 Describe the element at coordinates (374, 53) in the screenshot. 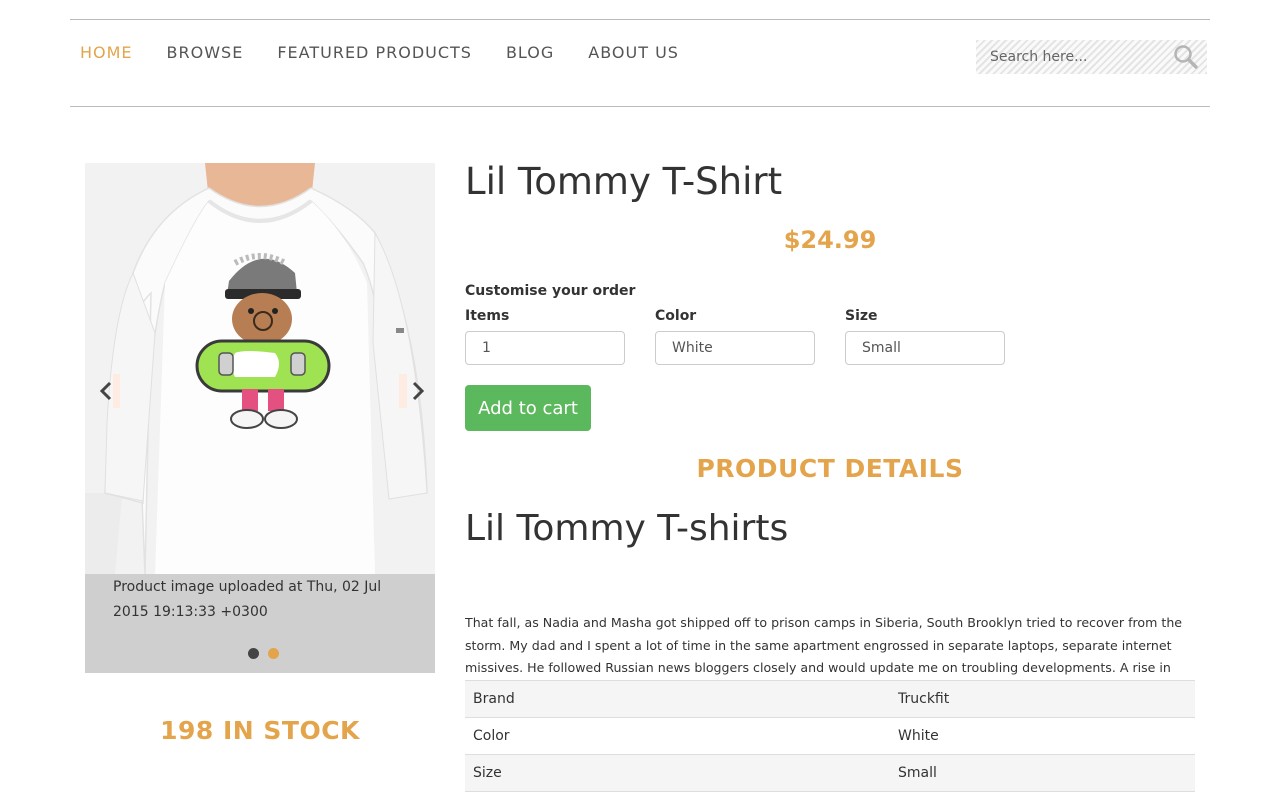

I see `nav-featured-products: FEATURED PRODUCTS` at that location.